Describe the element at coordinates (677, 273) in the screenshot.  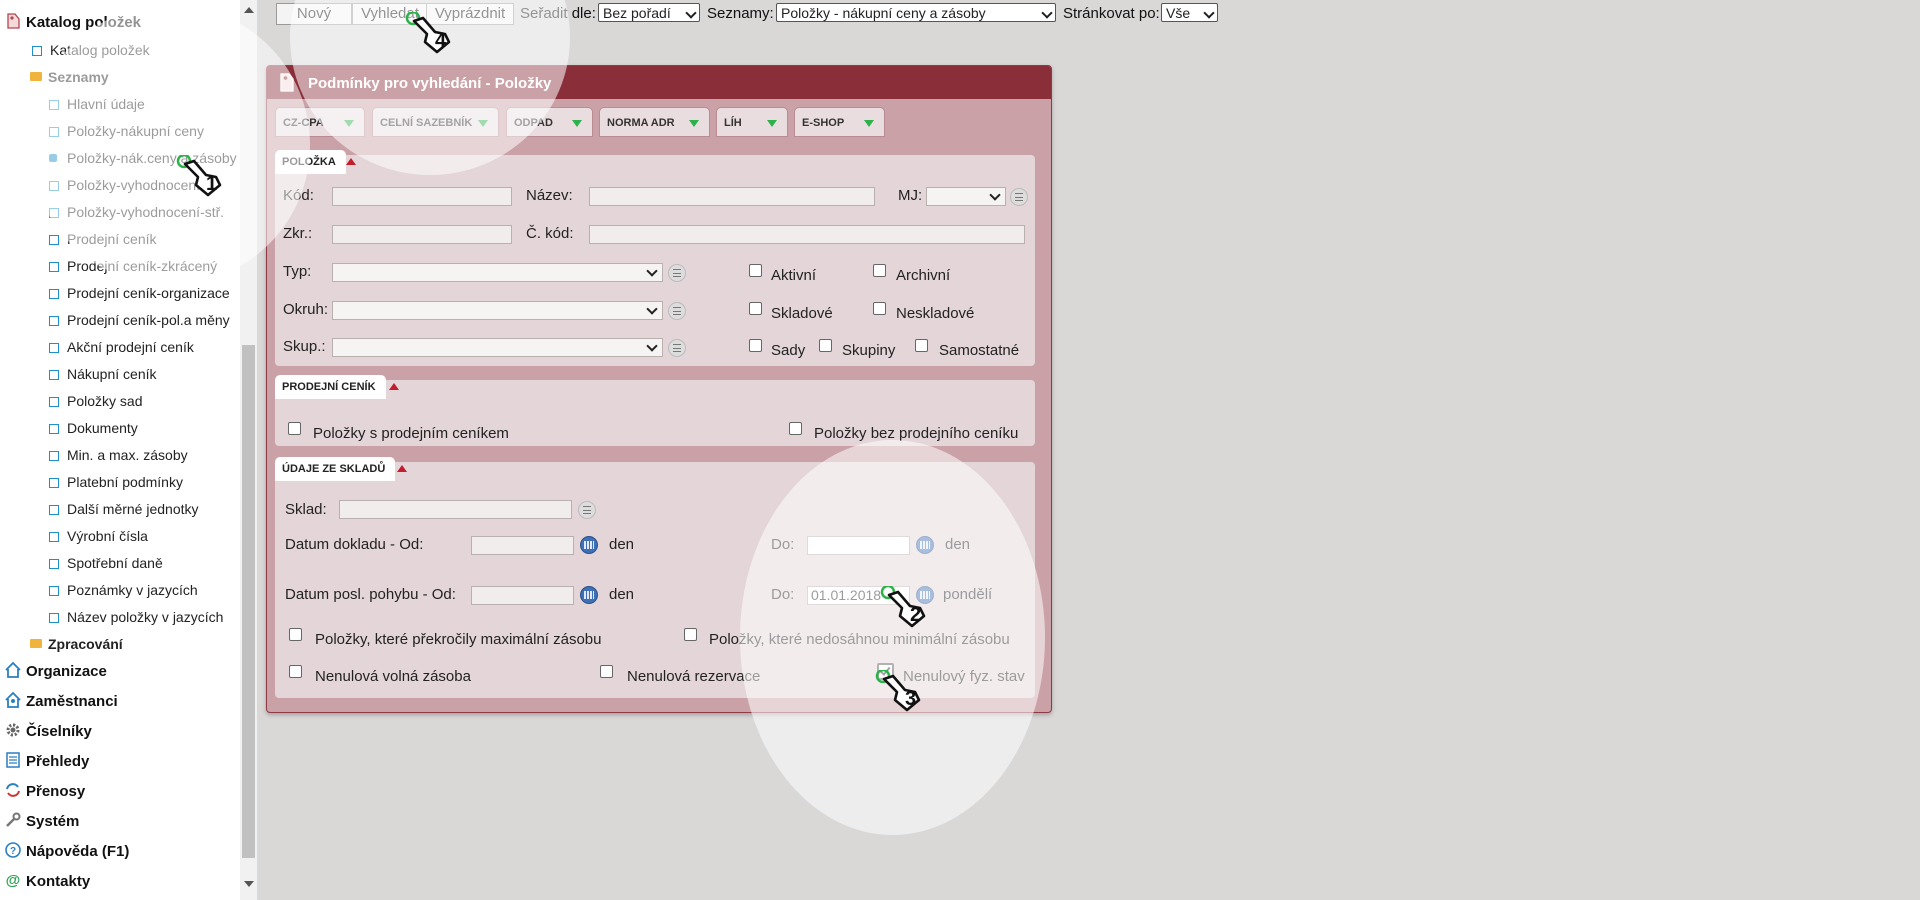
I see `type-list-icon` at that location.